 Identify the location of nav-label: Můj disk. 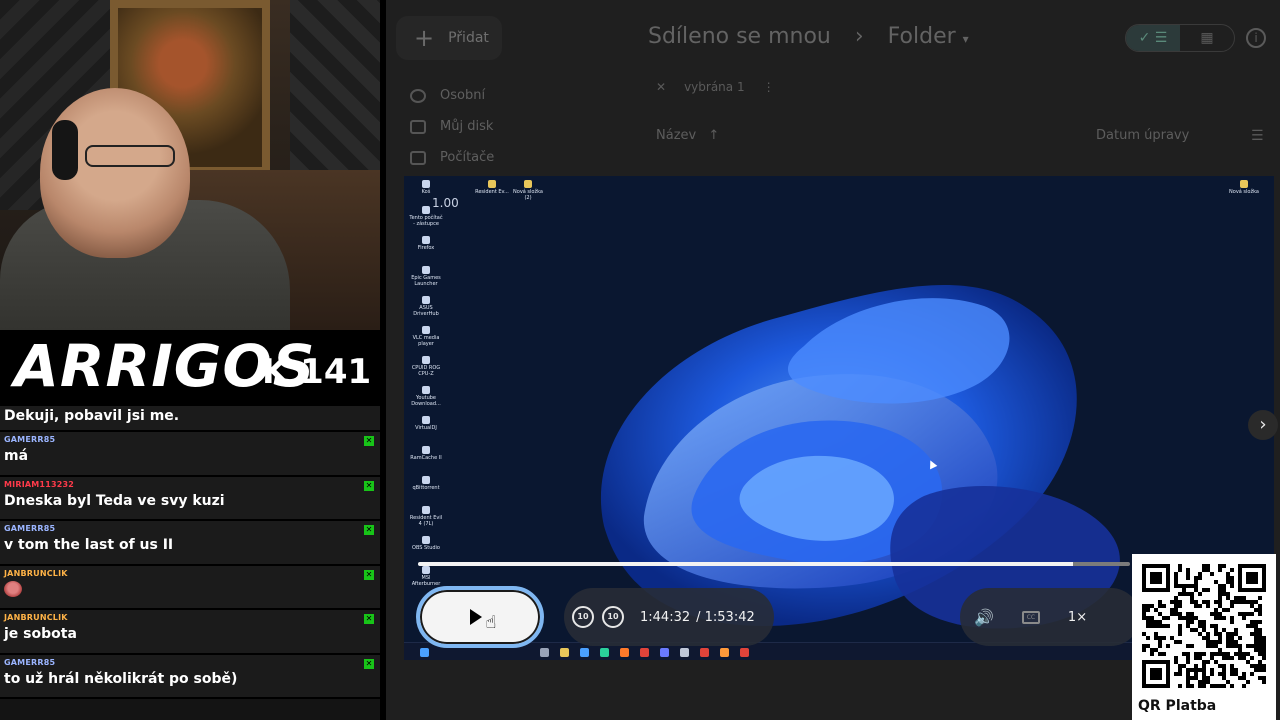
(467, 126).